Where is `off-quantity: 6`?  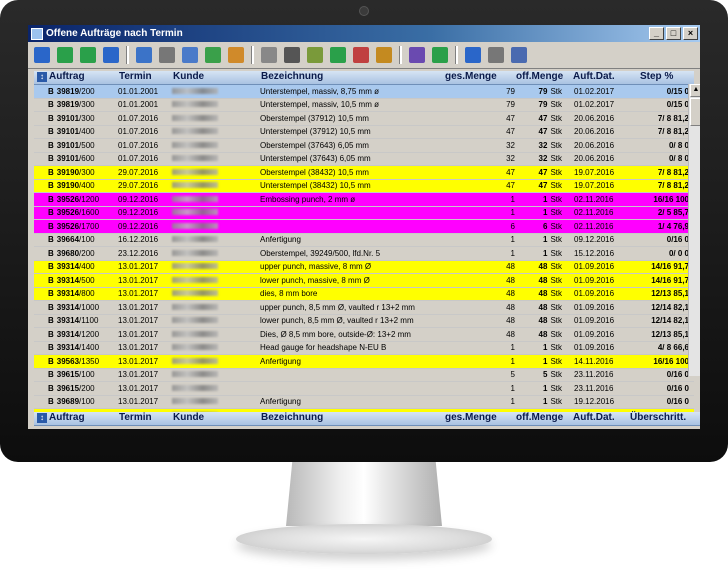
off-quantity: 6 is located at coordinates (545, 226).